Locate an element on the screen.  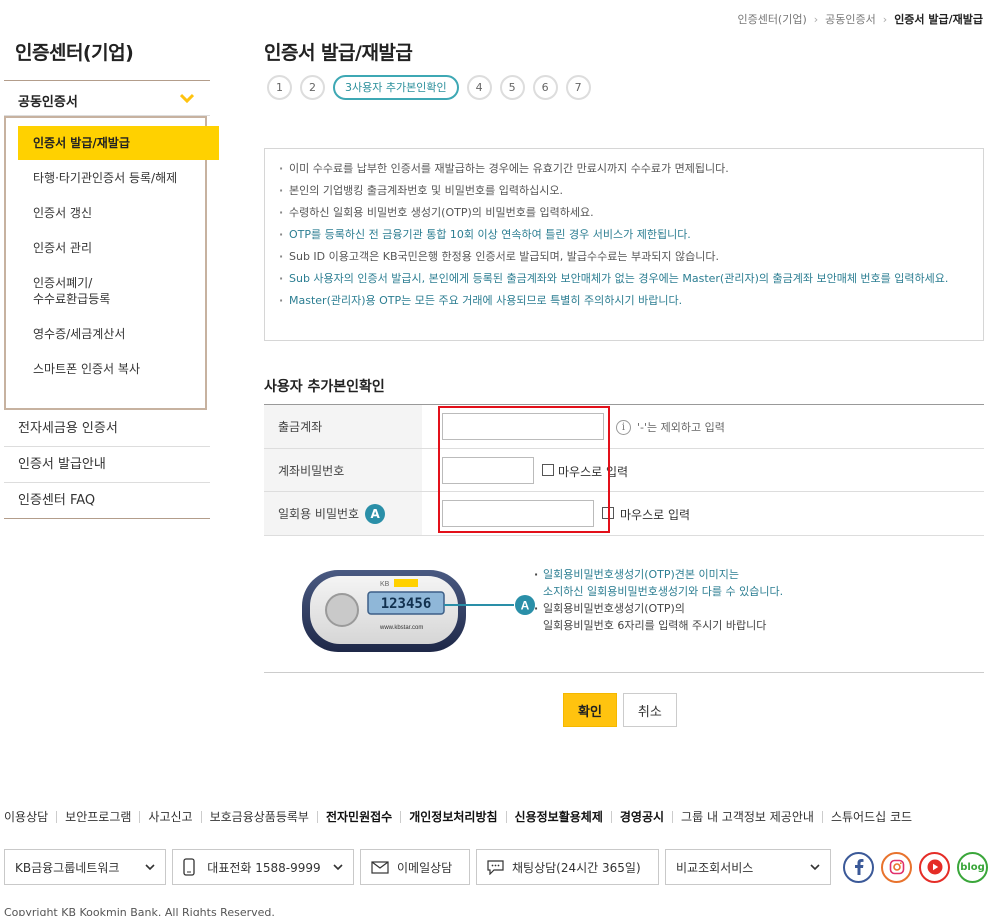
otp-device-brand: KB is located at coordinates (385, 584).